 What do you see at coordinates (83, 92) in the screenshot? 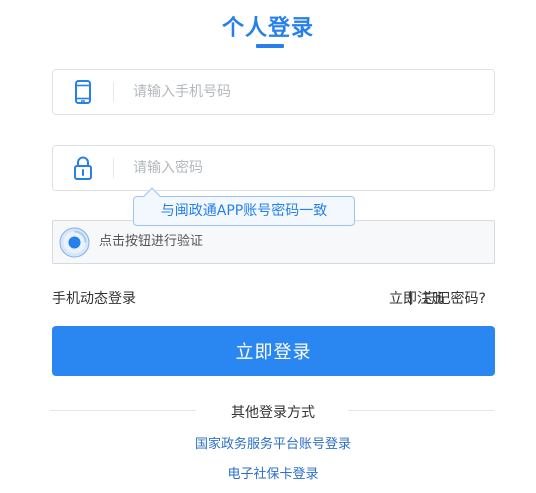
I see `phone-icon` at bounding box center [83, 92].